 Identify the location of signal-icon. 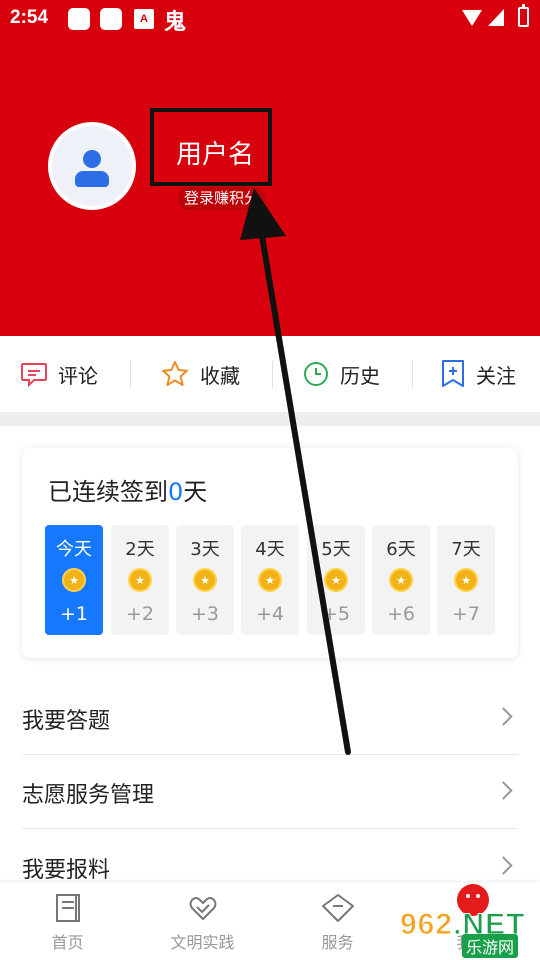
(496, 17).